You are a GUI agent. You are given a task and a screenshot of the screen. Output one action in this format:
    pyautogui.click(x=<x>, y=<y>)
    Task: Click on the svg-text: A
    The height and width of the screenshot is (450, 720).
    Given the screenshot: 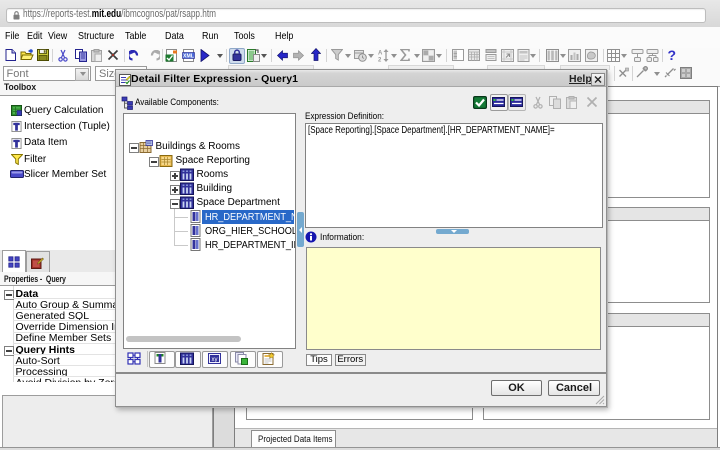 What is the action you would take?
    pyautogui.click(x=380, y=53)
    